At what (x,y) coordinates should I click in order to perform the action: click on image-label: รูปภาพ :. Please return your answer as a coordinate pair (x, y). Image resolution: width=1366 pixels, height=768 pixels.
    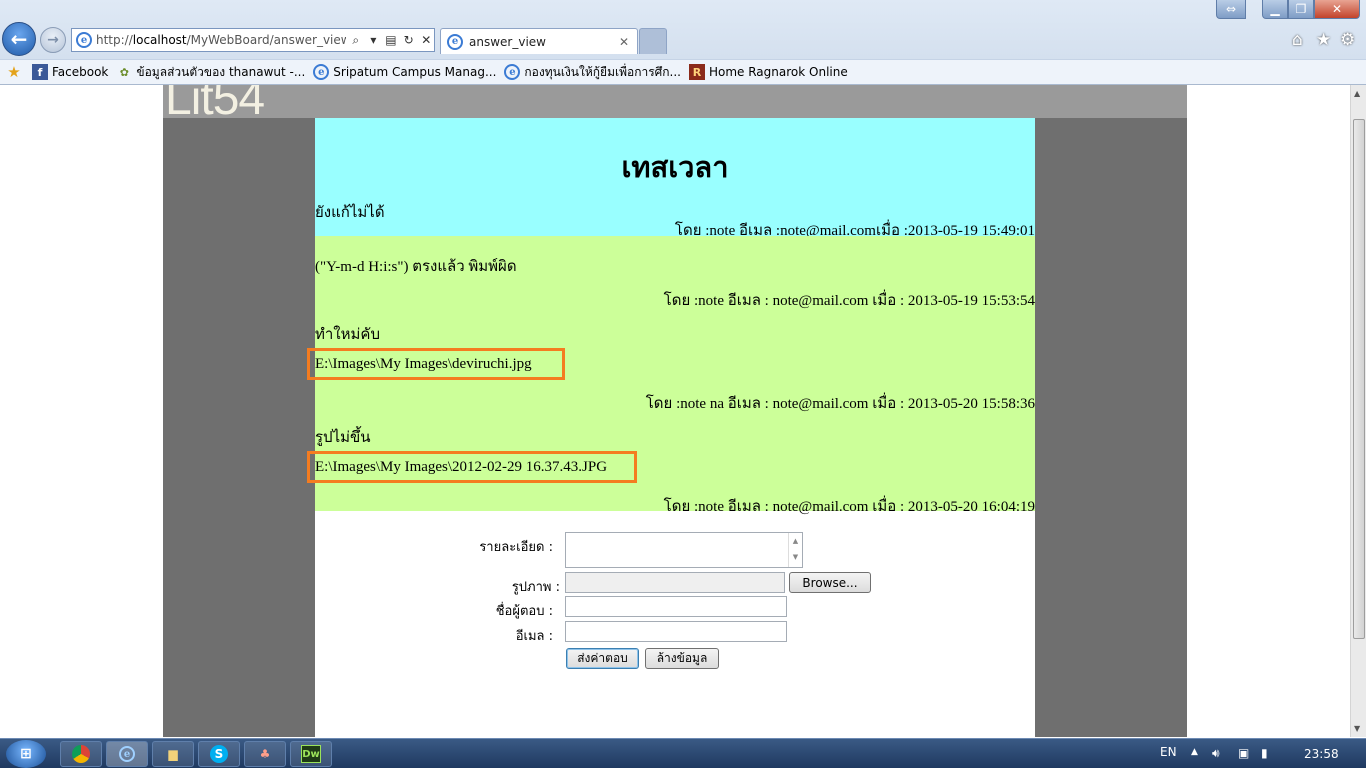
    Looking at the image, I should click on (535, 587).